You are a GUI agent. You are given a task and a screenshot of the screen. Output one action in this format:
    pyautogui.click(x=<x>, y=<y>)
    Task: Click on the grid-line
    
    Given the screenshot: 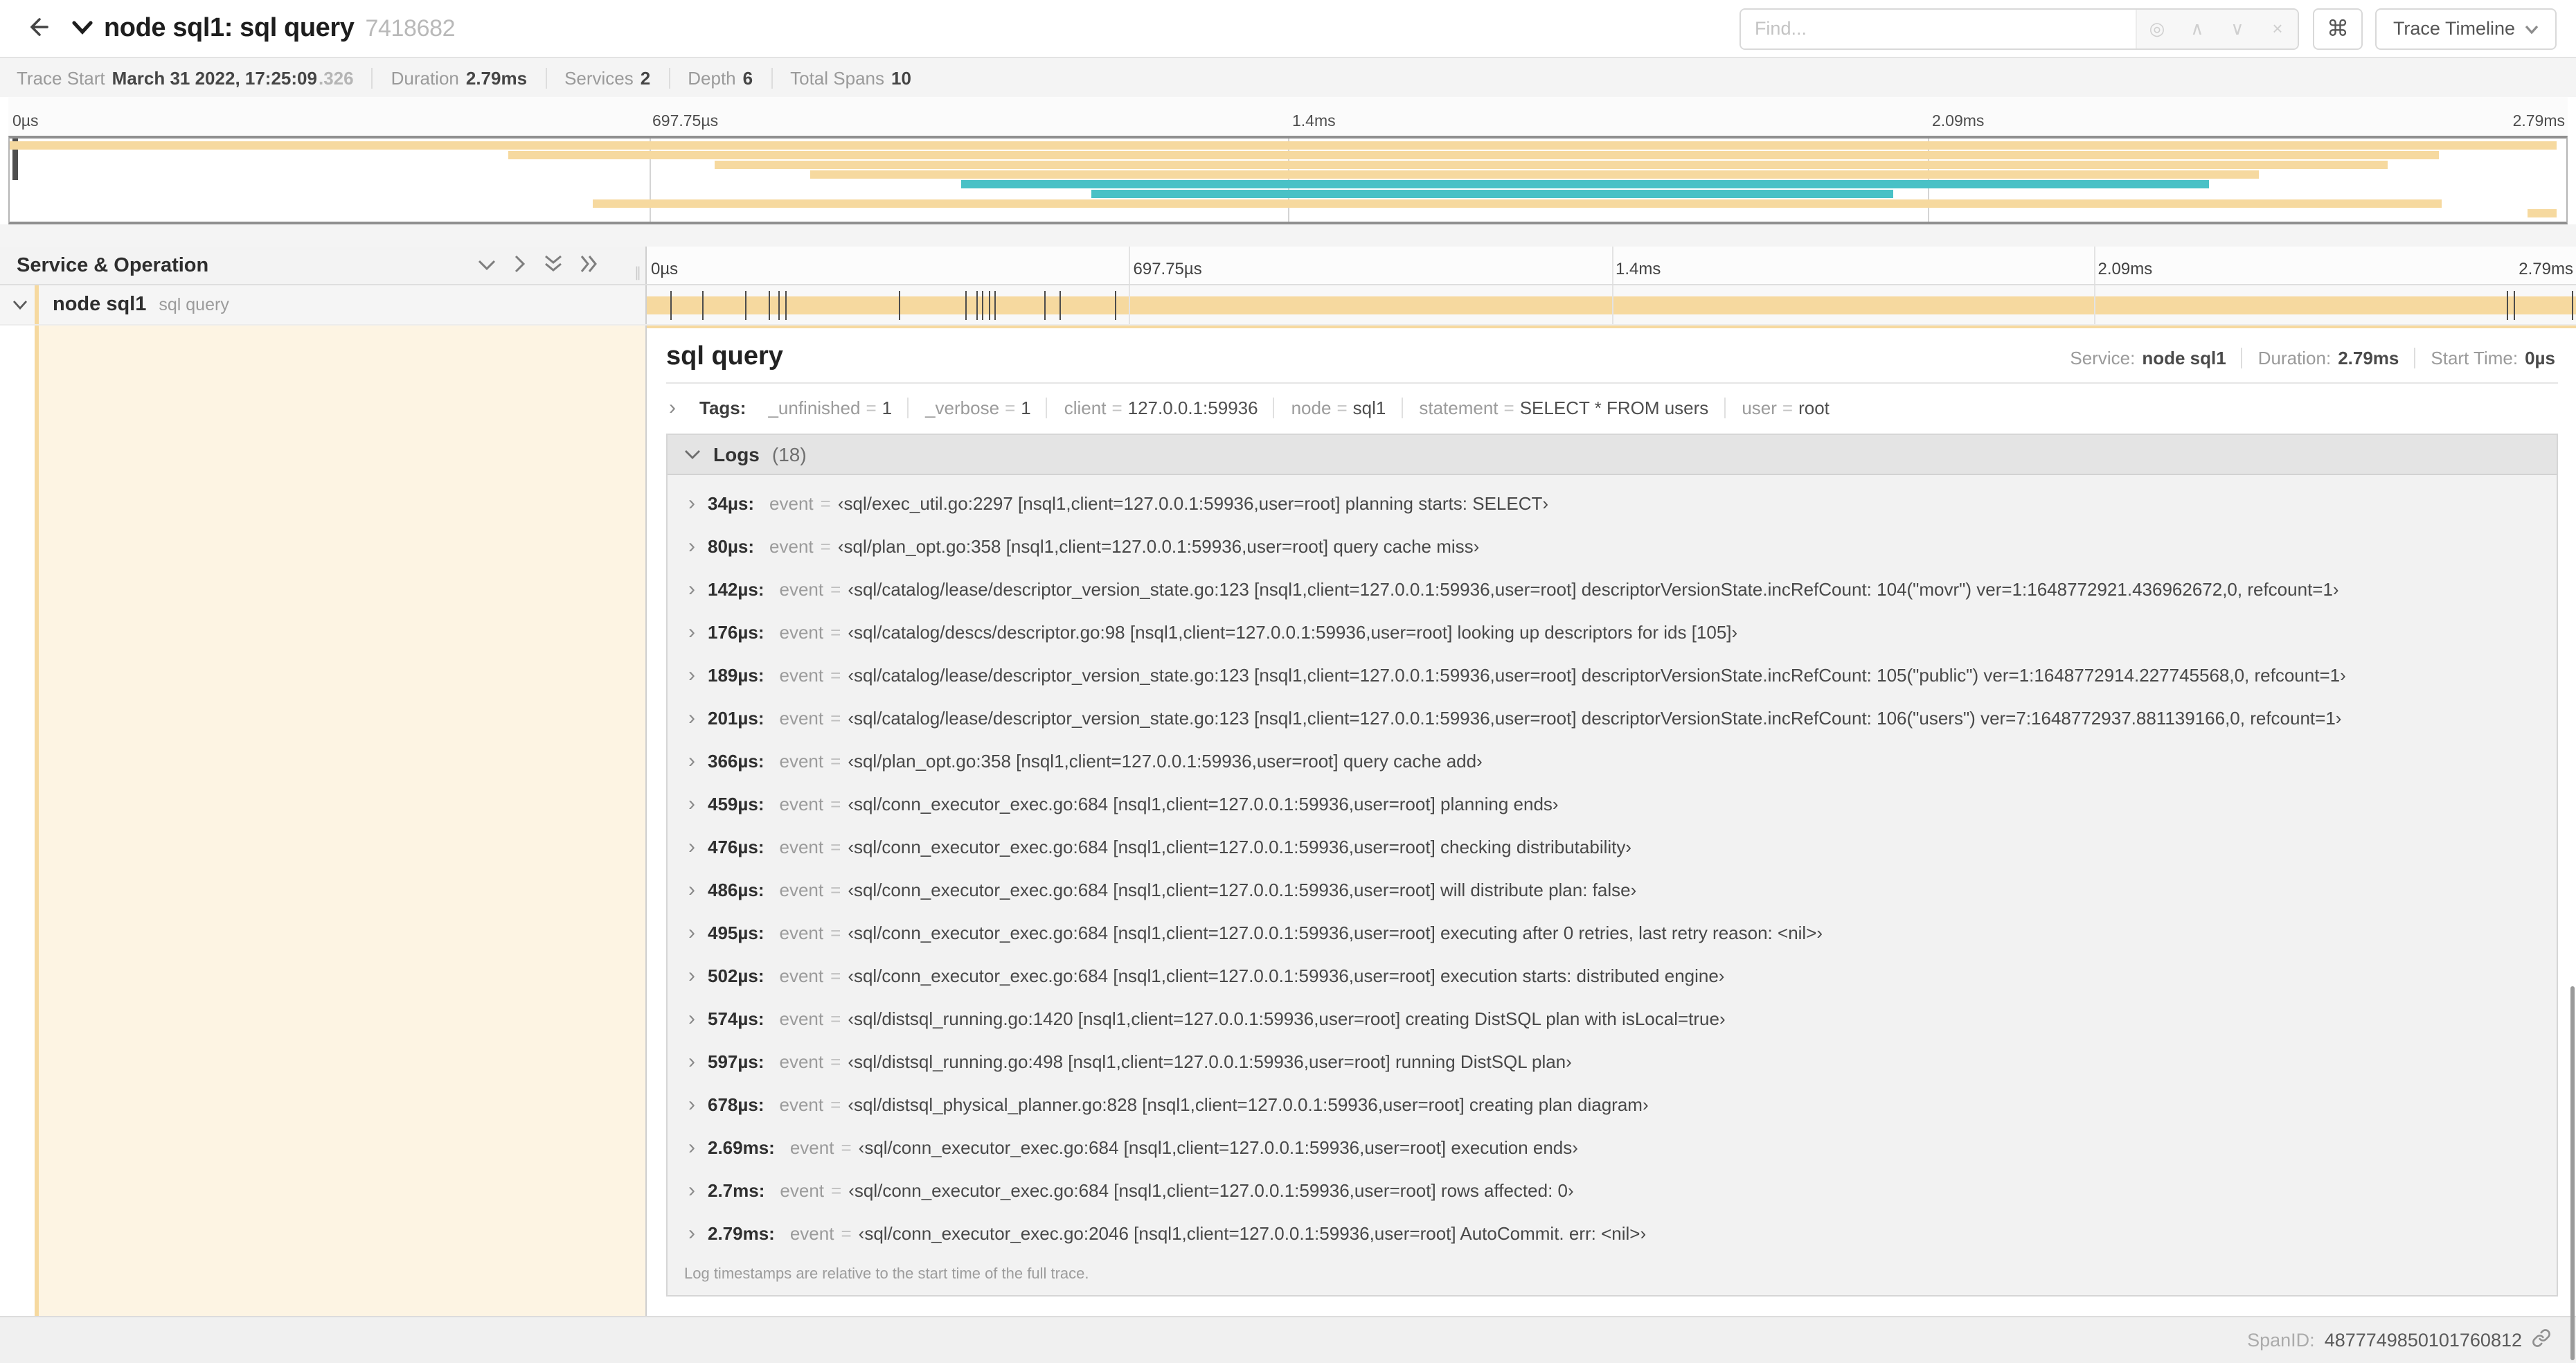 What is the action you would take?
    pyautogui.click(x=1612, y=265)
    